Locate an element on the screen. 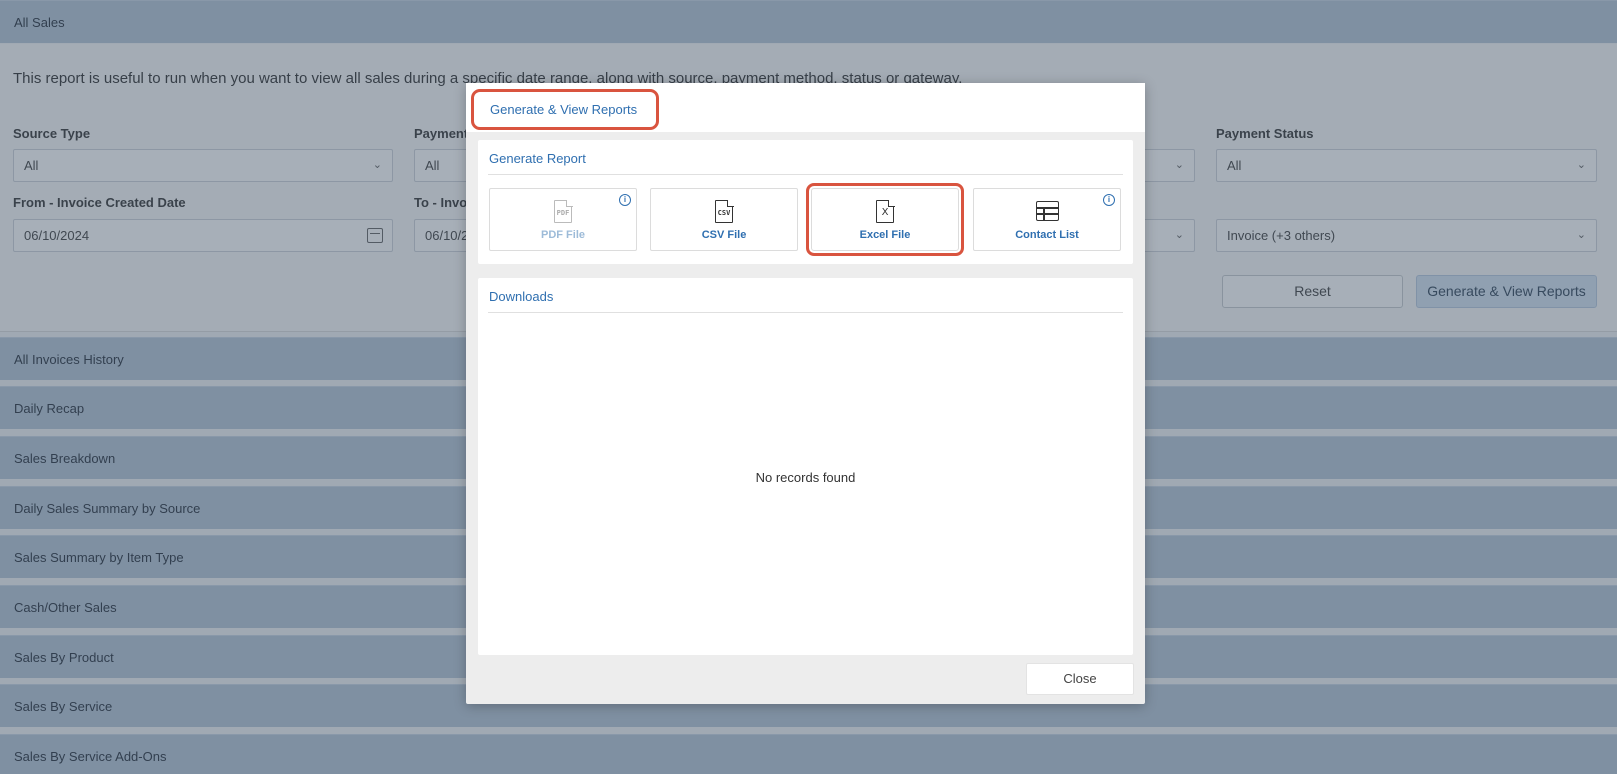 The height and width of the screenshot is (774, 1617). modal-header: Generate & View Reports is located at coordinates (805, 107).